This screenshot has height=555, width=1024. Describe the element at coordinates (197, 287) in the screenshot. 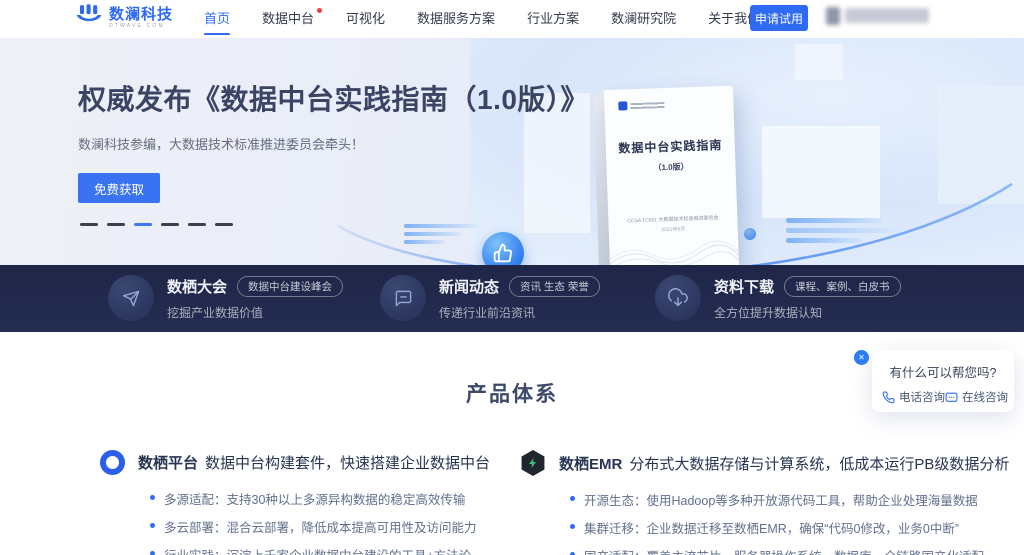

I see `feature-title: 数栖大会` at that location.